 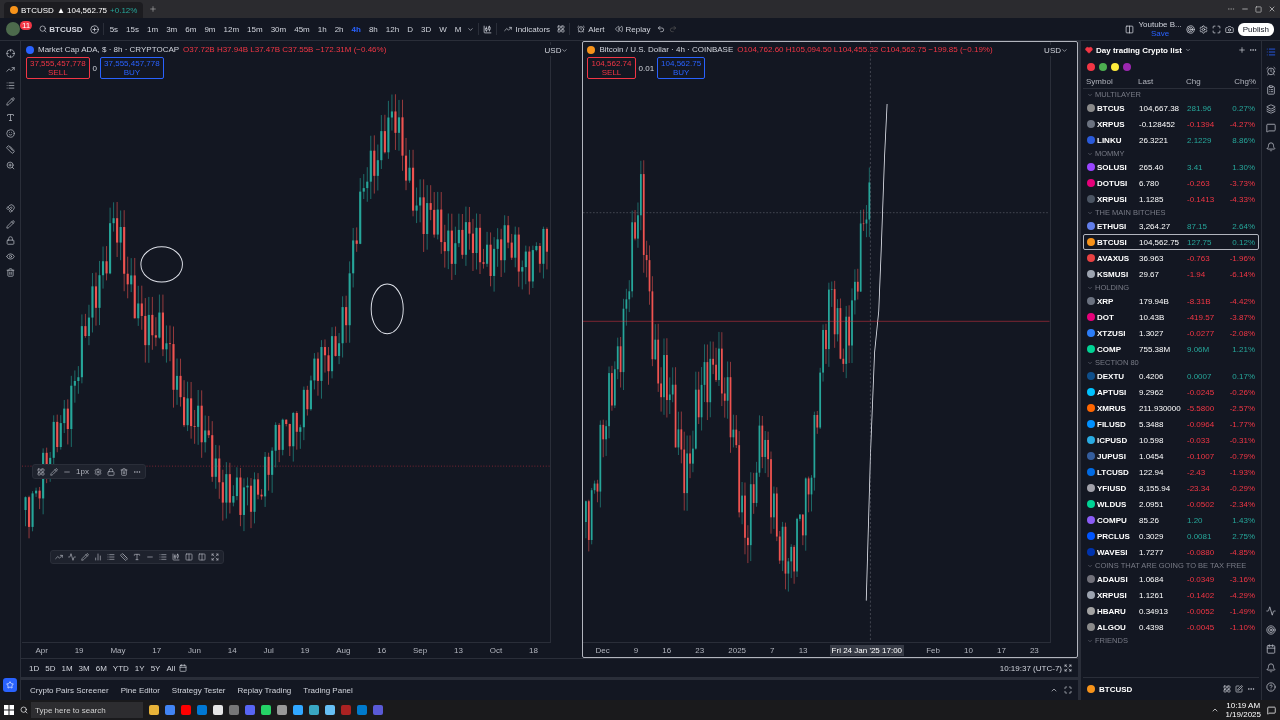 What do you see at coordinates (1171, 424) in the screenshot?
I see `watchlist-row: FILUSD 5.3488 -0.0964 -1.77%` at bounding box center [1171, 424].